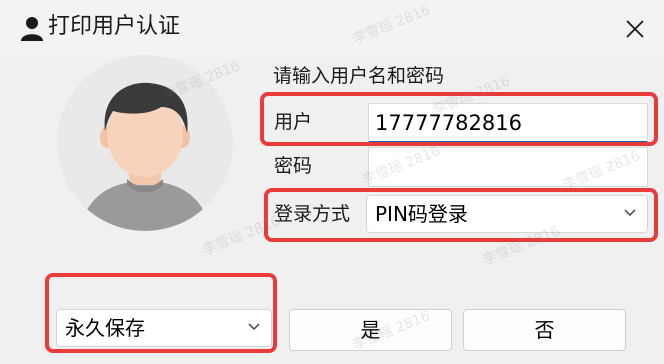 This screenshot has height=364, width=664. I want to click on close-icon, so click(635, 29).